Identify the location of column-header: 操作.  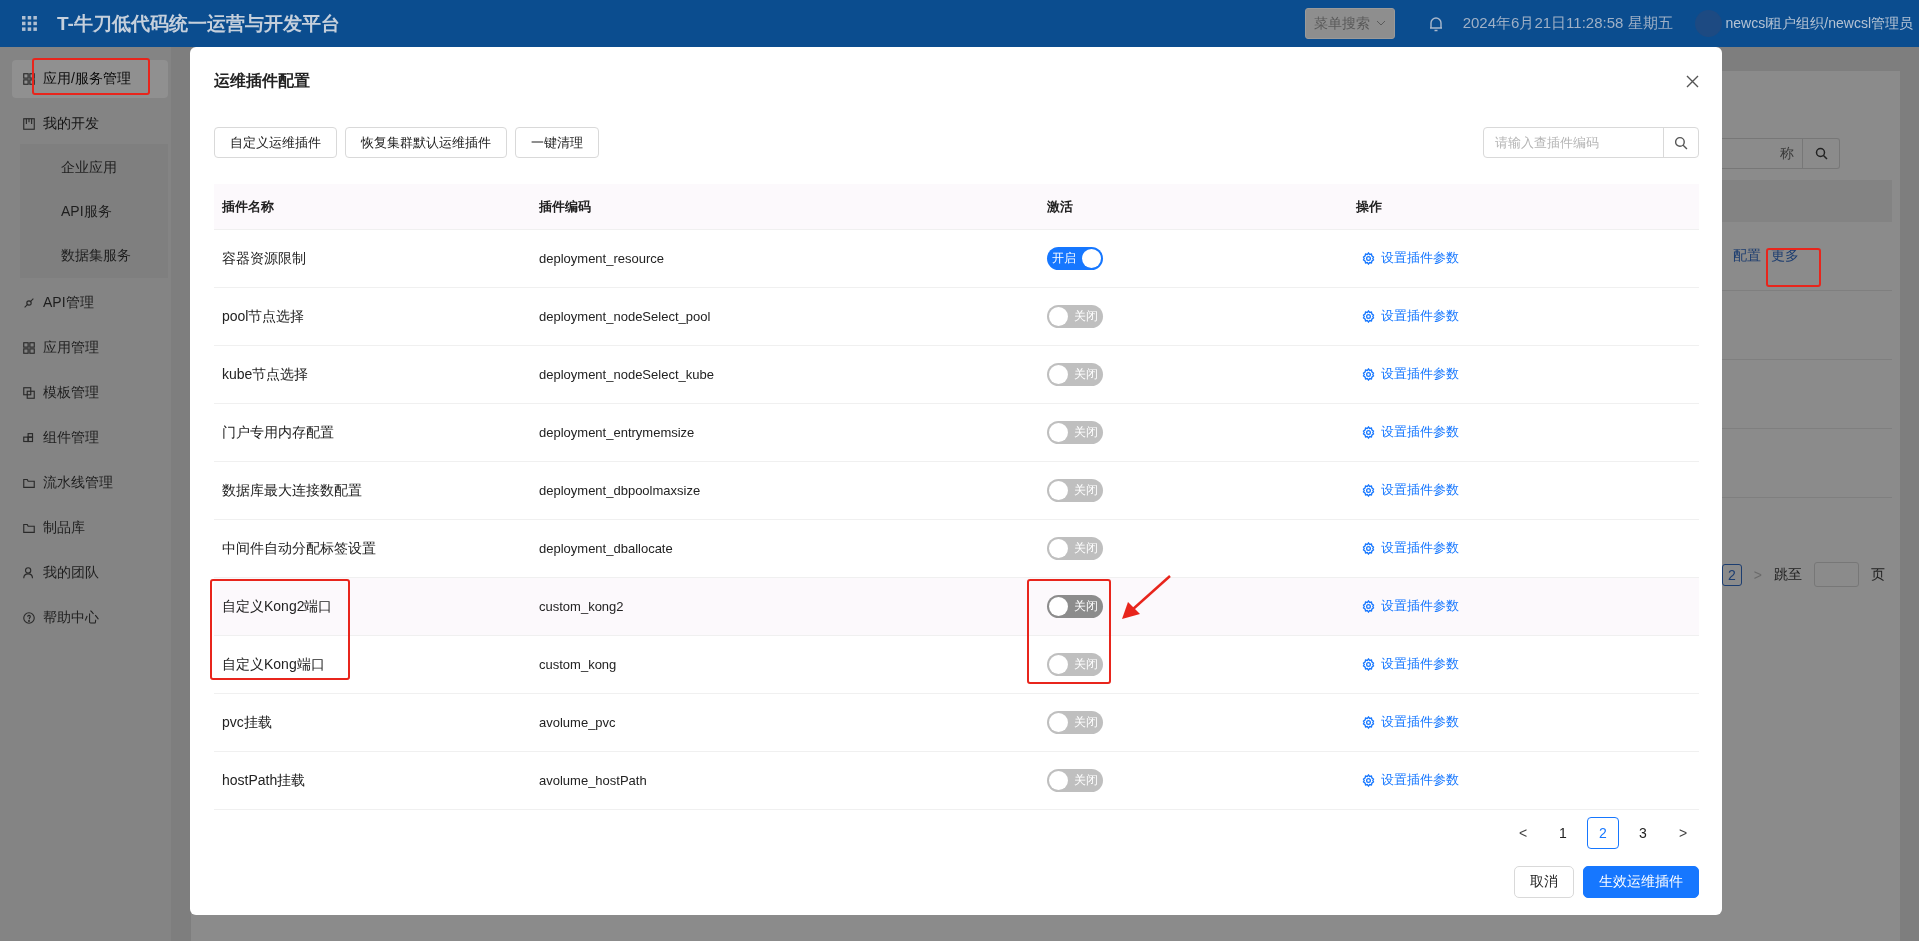
(1369, 206).